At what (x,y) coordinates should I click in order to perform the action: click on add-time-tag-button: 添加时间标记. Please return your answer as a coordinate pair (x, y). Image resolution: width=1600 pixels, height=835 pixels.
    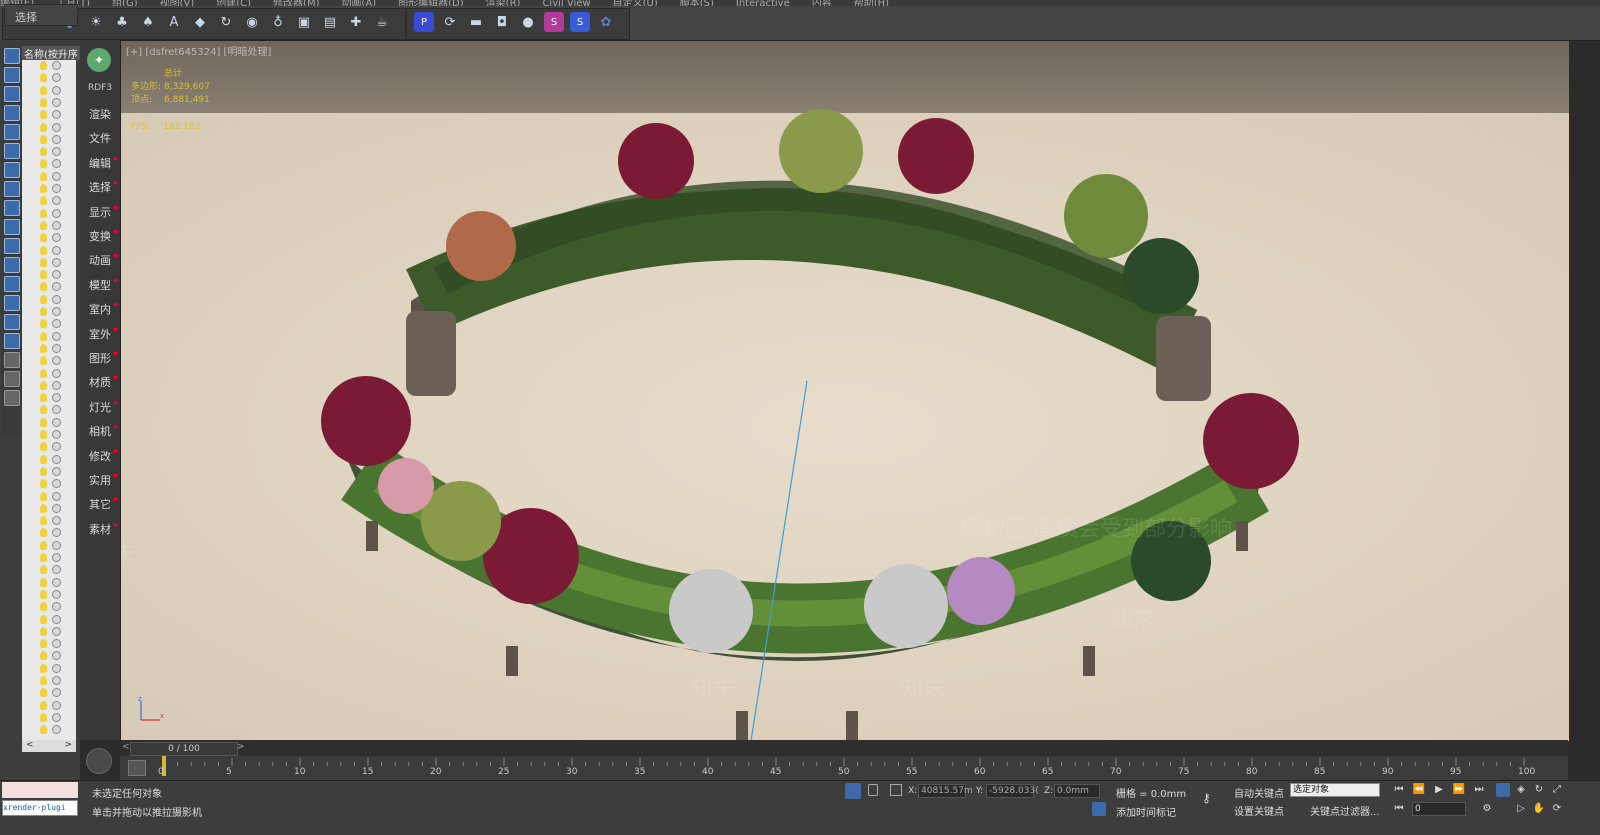
    Looking at the image, I should click on (1146, 811).